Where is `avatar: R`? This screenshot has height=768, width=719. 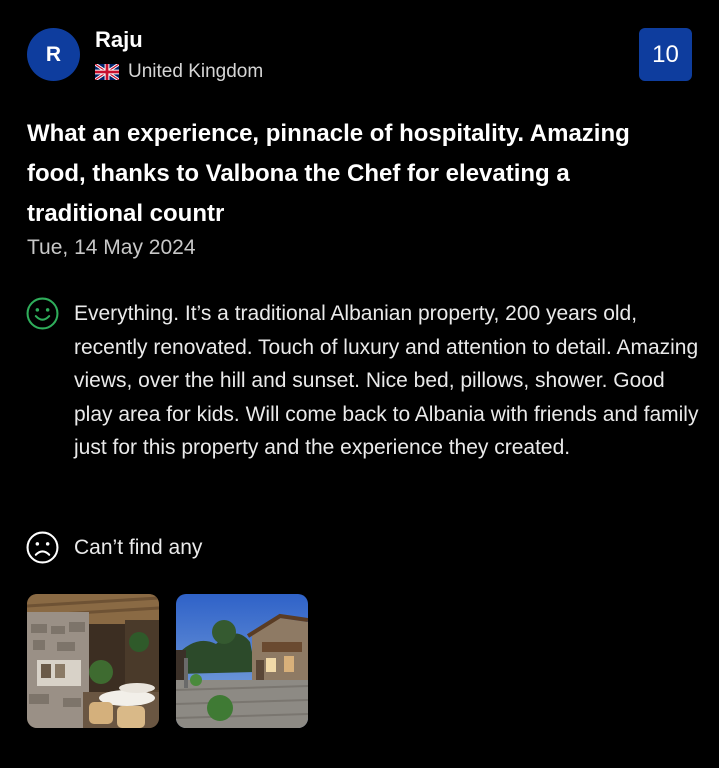
avatar: R is located at coordinates (53, 54).